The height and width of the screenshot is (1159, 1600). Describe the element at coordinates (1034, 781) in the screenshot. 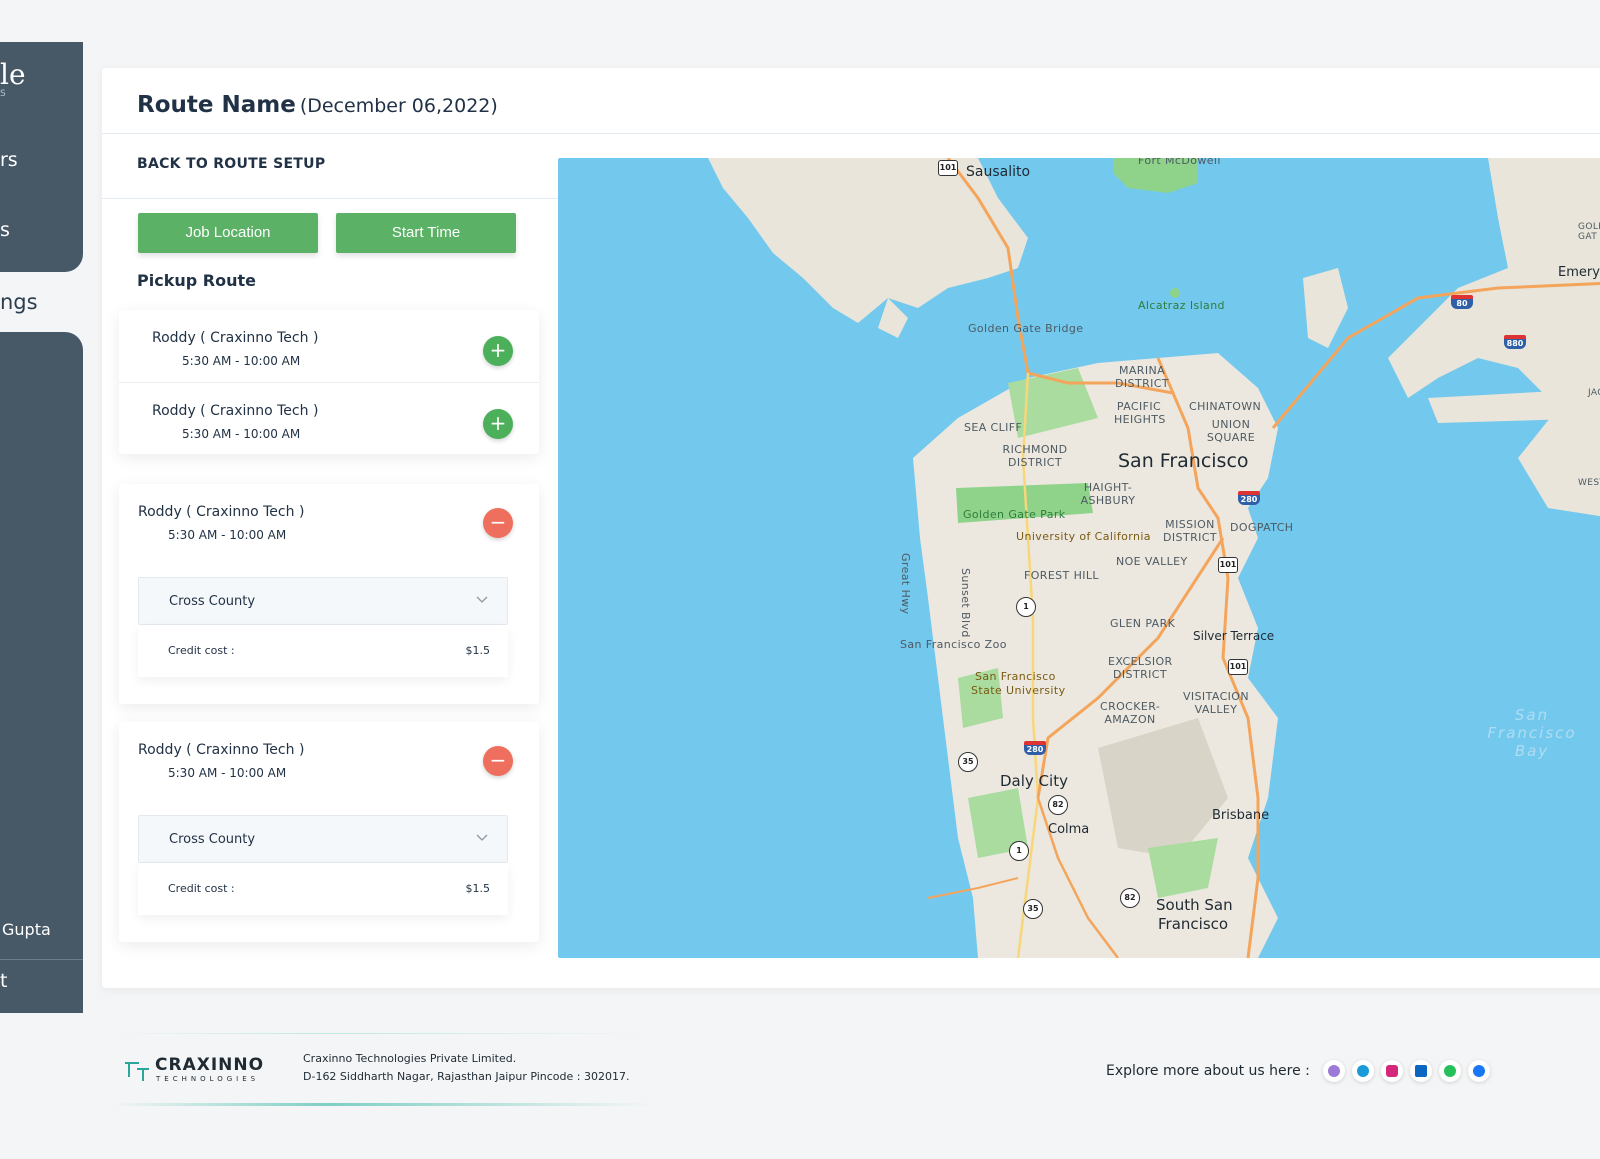

I see `map-label-daly-city: Daly City` at that location.